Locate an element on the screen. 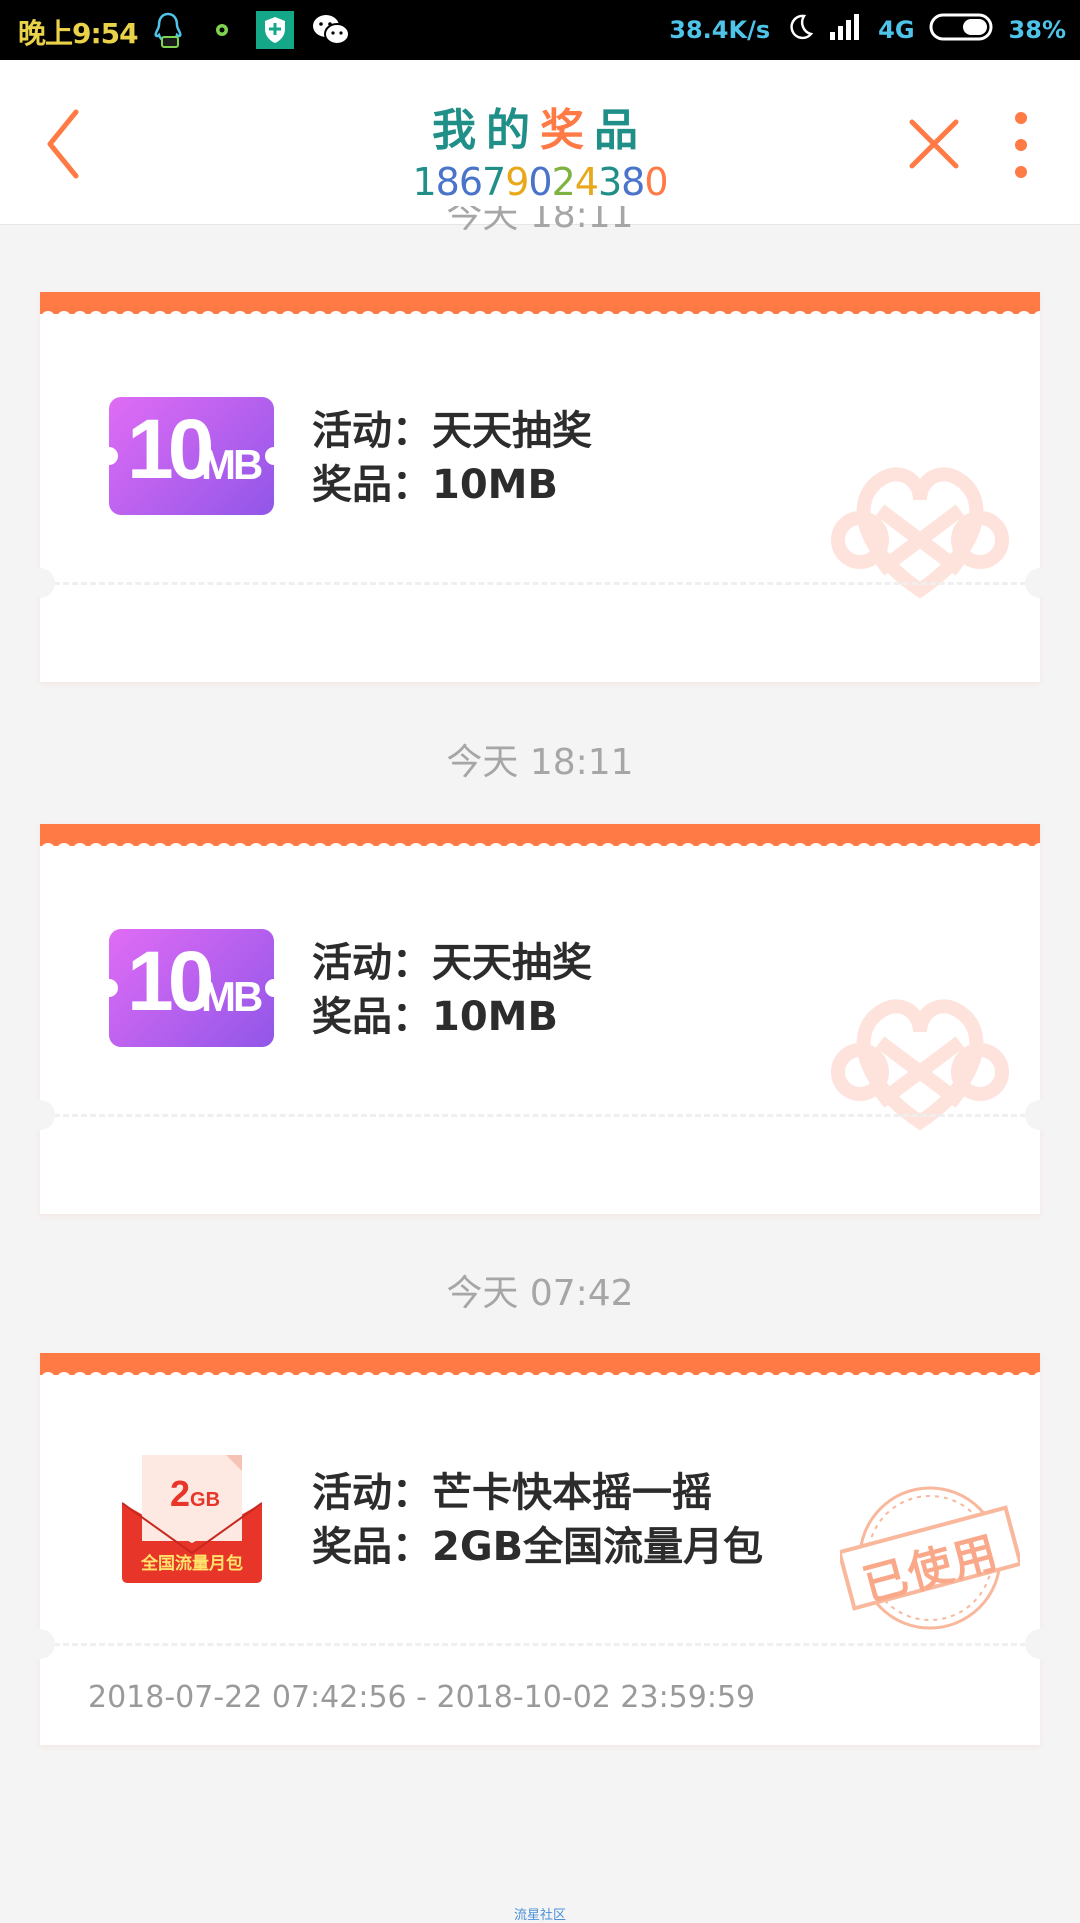 The width and height of the screenshot is (1080, 1923). prize-label: 奖品：2GB全国流量月包 is located at coordinates (538, 1547).